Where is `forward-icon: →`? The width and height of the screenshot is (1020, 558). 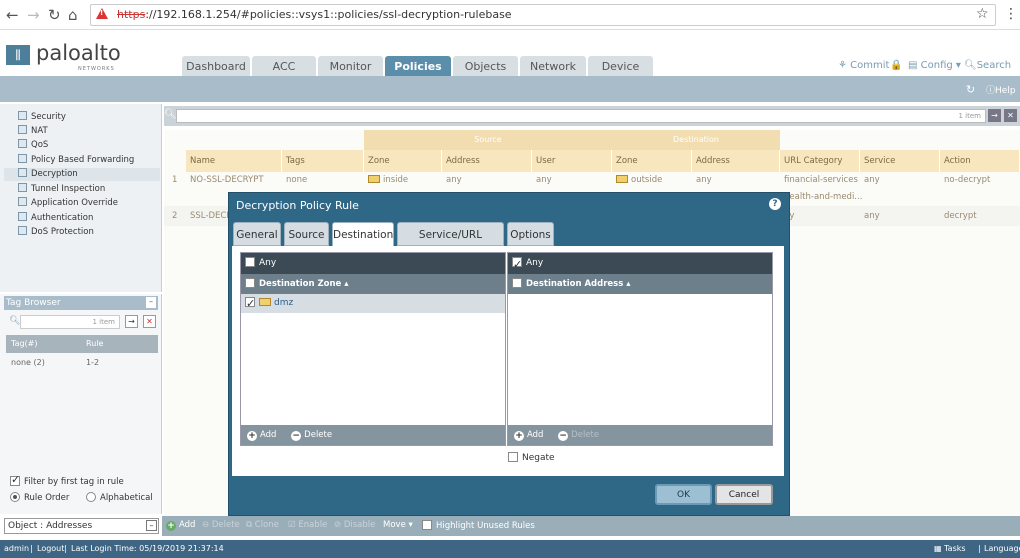 forward-icon: → is located at coordinates (33, 15).